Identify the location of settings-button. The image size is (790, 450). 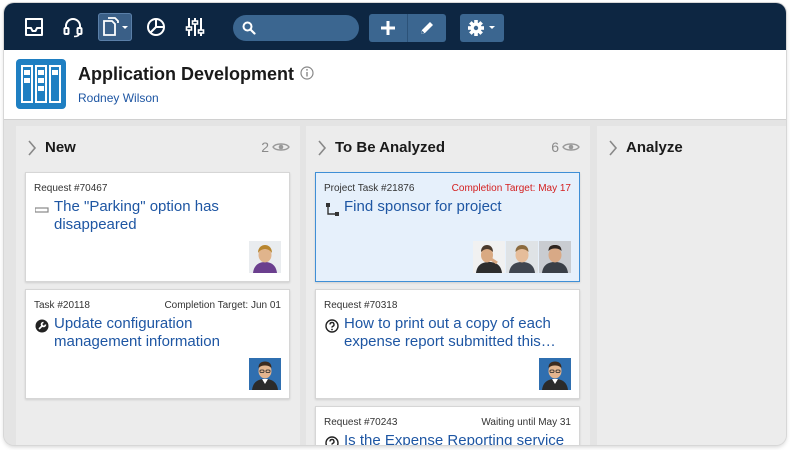
(482, 28).